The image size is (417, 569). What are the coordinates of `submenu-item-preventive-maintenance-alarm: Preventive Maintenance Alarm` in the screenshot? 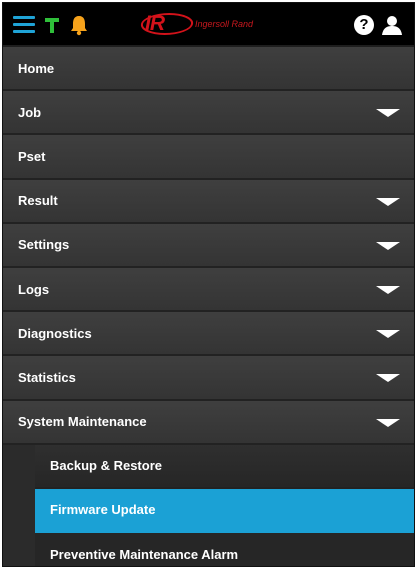 It's located at (224, 549).